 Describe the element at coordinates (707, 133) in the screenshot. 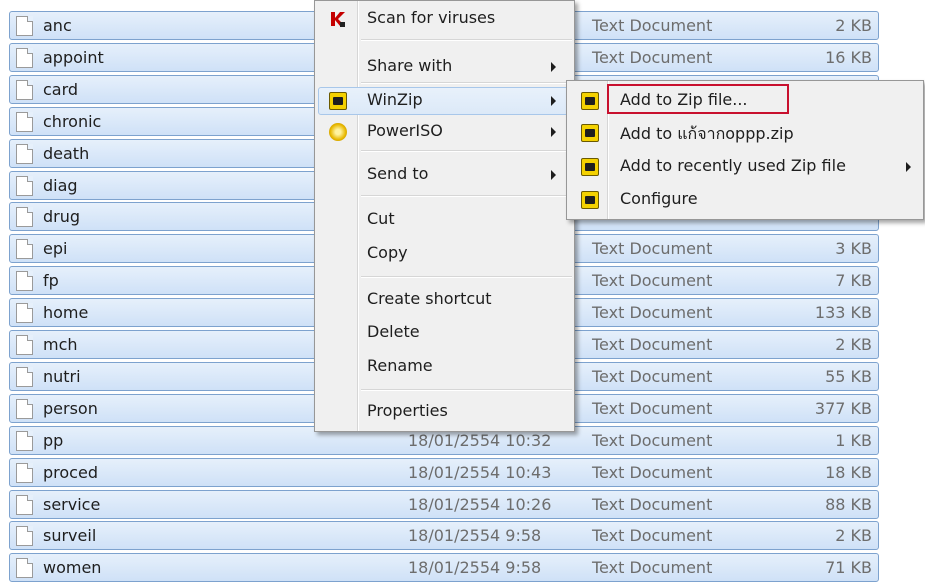

I see `menu-label: Add to แก้จากoppp.zip` at that location.